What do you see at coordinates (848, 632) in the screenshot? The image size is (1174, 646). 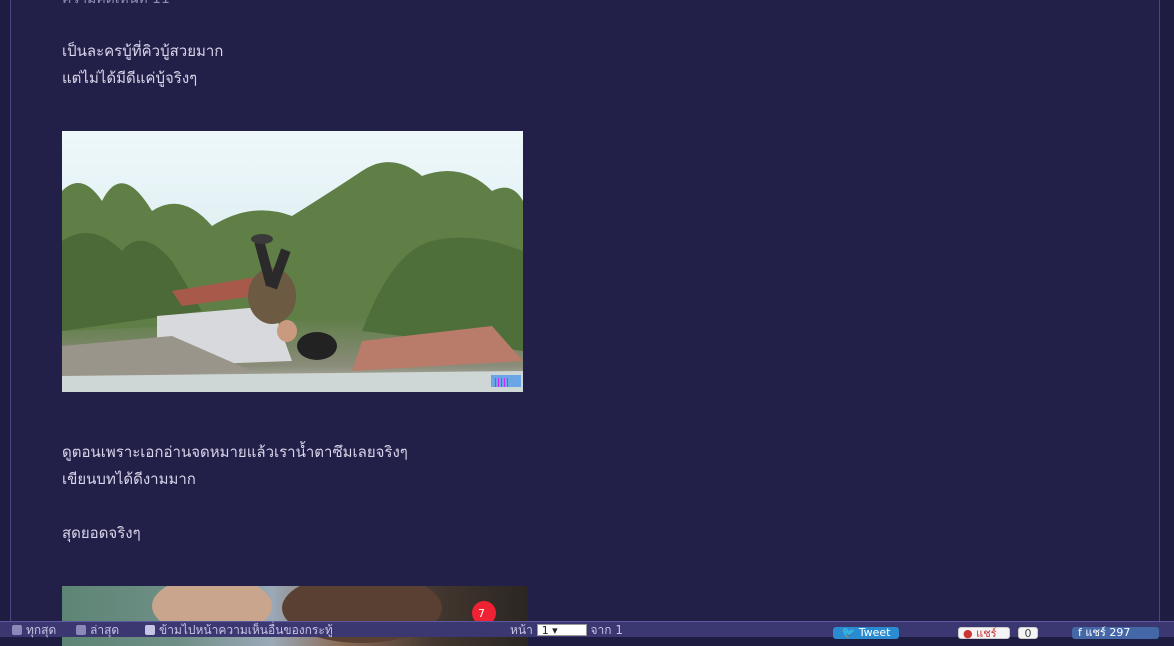 I see `twitter-bird-icon: 🐦` at bounding box center [848, 632].